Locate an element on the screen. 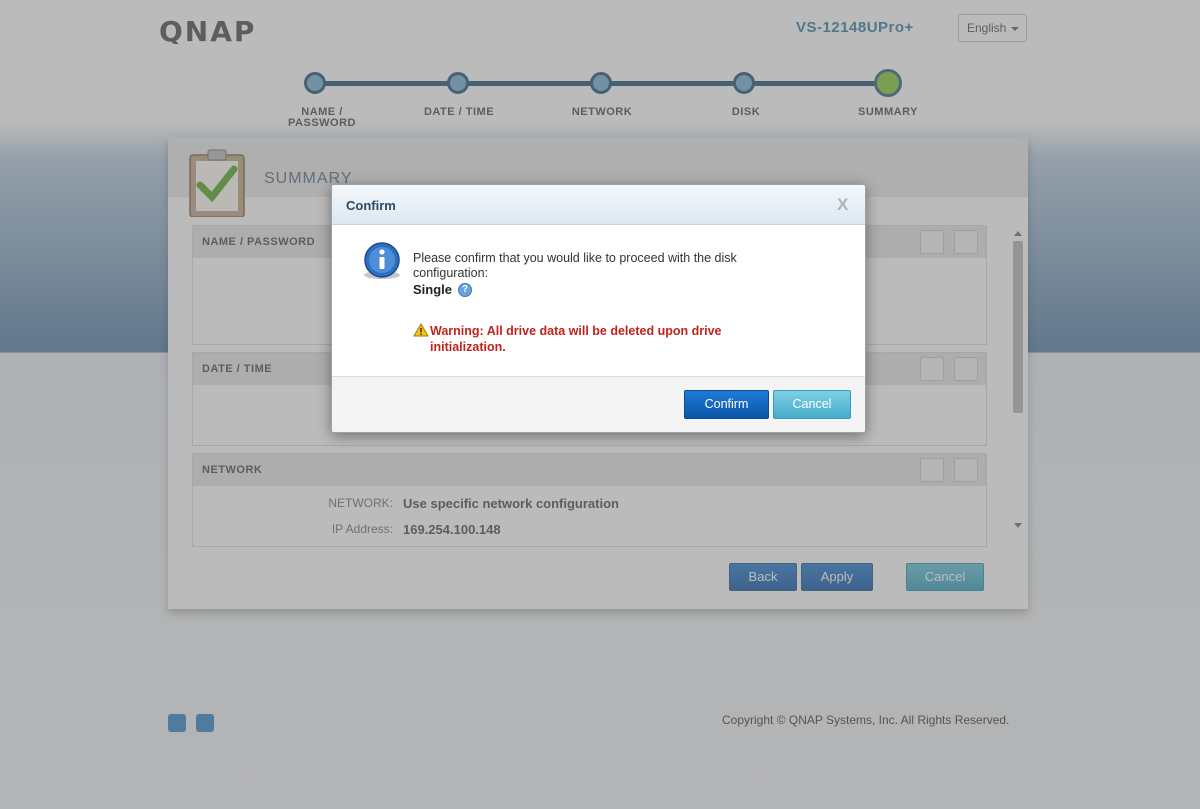  dialog-title: Confirm is located at coordinates (371, 205).